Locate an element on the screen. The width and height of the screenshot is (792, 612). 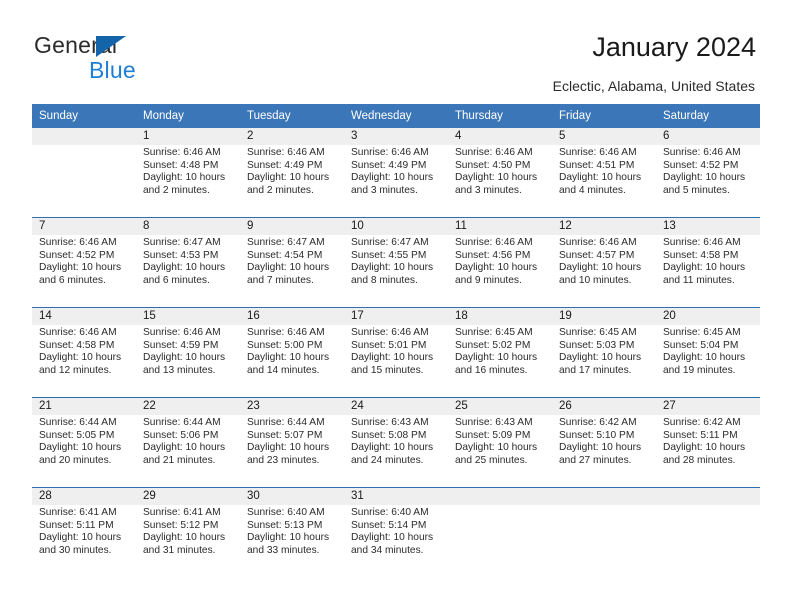
sunset-time: Sunset: 5:11 PM is located at coordinates (700, 435).